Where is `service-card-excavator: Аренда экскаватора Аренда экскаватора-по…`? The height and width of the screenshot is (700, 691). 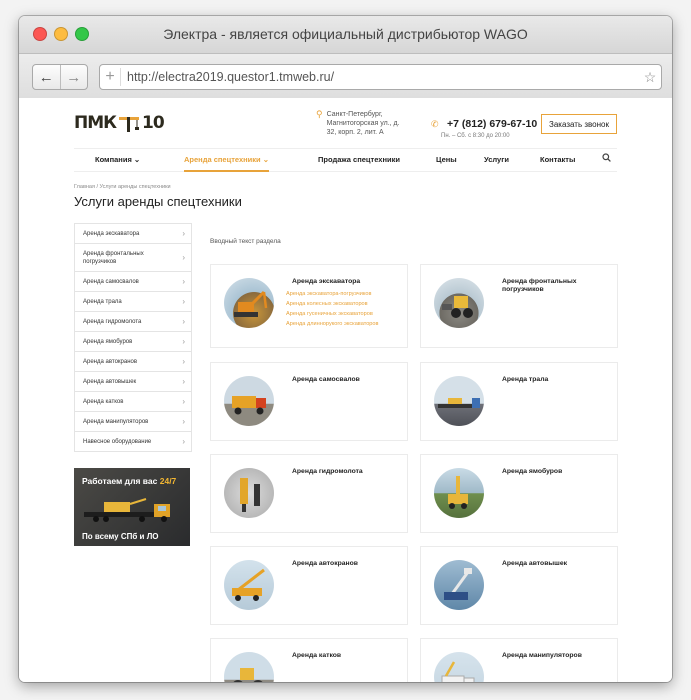
service-card-excavator: Аренда экскаватора Аренда экскаватора-по… is located at coordinates (309, 306).